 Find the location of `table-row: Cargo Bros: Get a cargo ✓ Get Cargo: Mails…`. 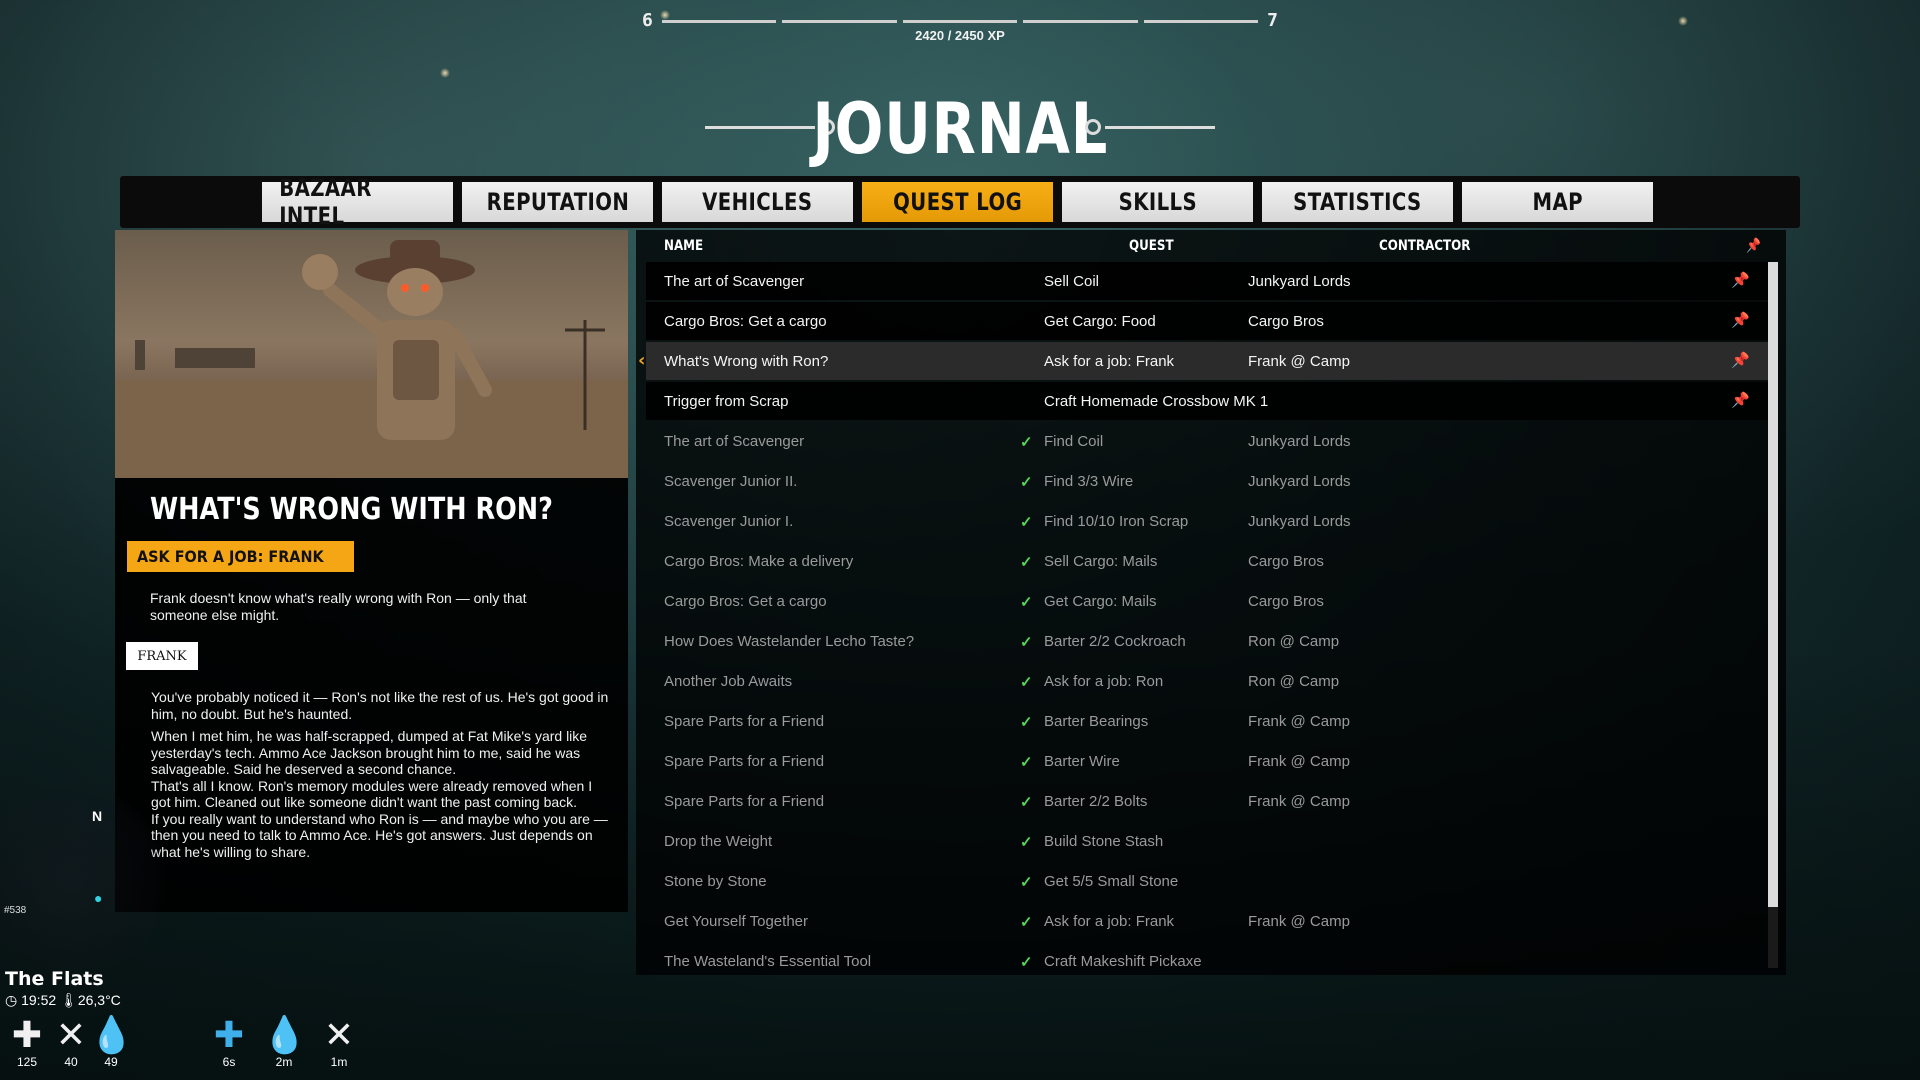

table-row: Cargo Bros: Get a cargo ✓ Get Cargo: Mails… is located at coordinates (1212, 601).